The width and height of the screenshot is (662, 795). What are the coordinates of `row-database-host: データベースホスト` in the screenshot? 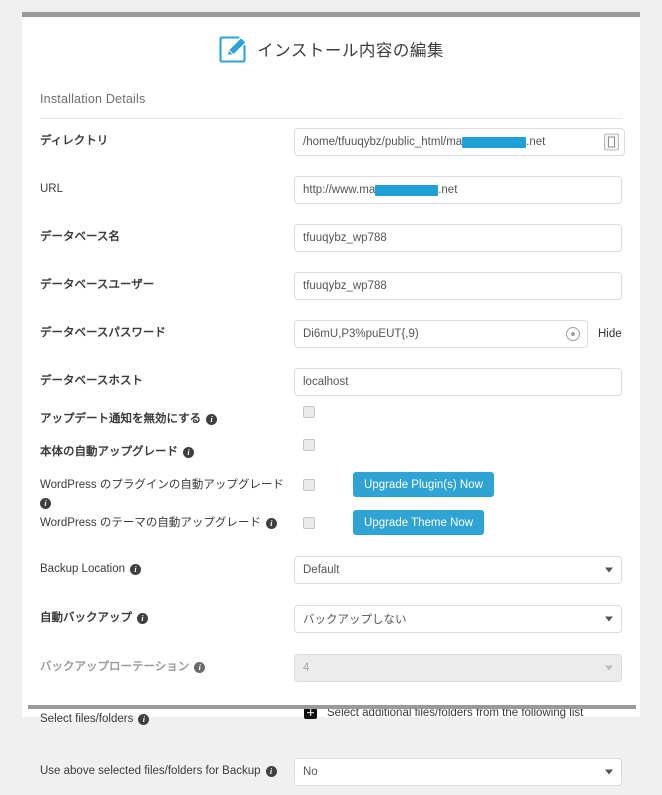 It's located at (331, 386).